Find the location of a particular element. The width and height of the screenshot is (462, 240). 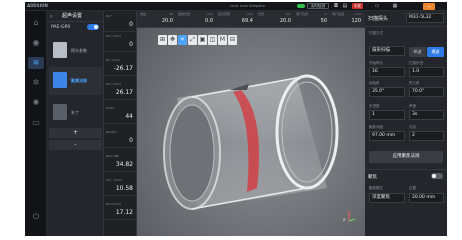

param-value: 20.0 is located at coordinates (285, 21).